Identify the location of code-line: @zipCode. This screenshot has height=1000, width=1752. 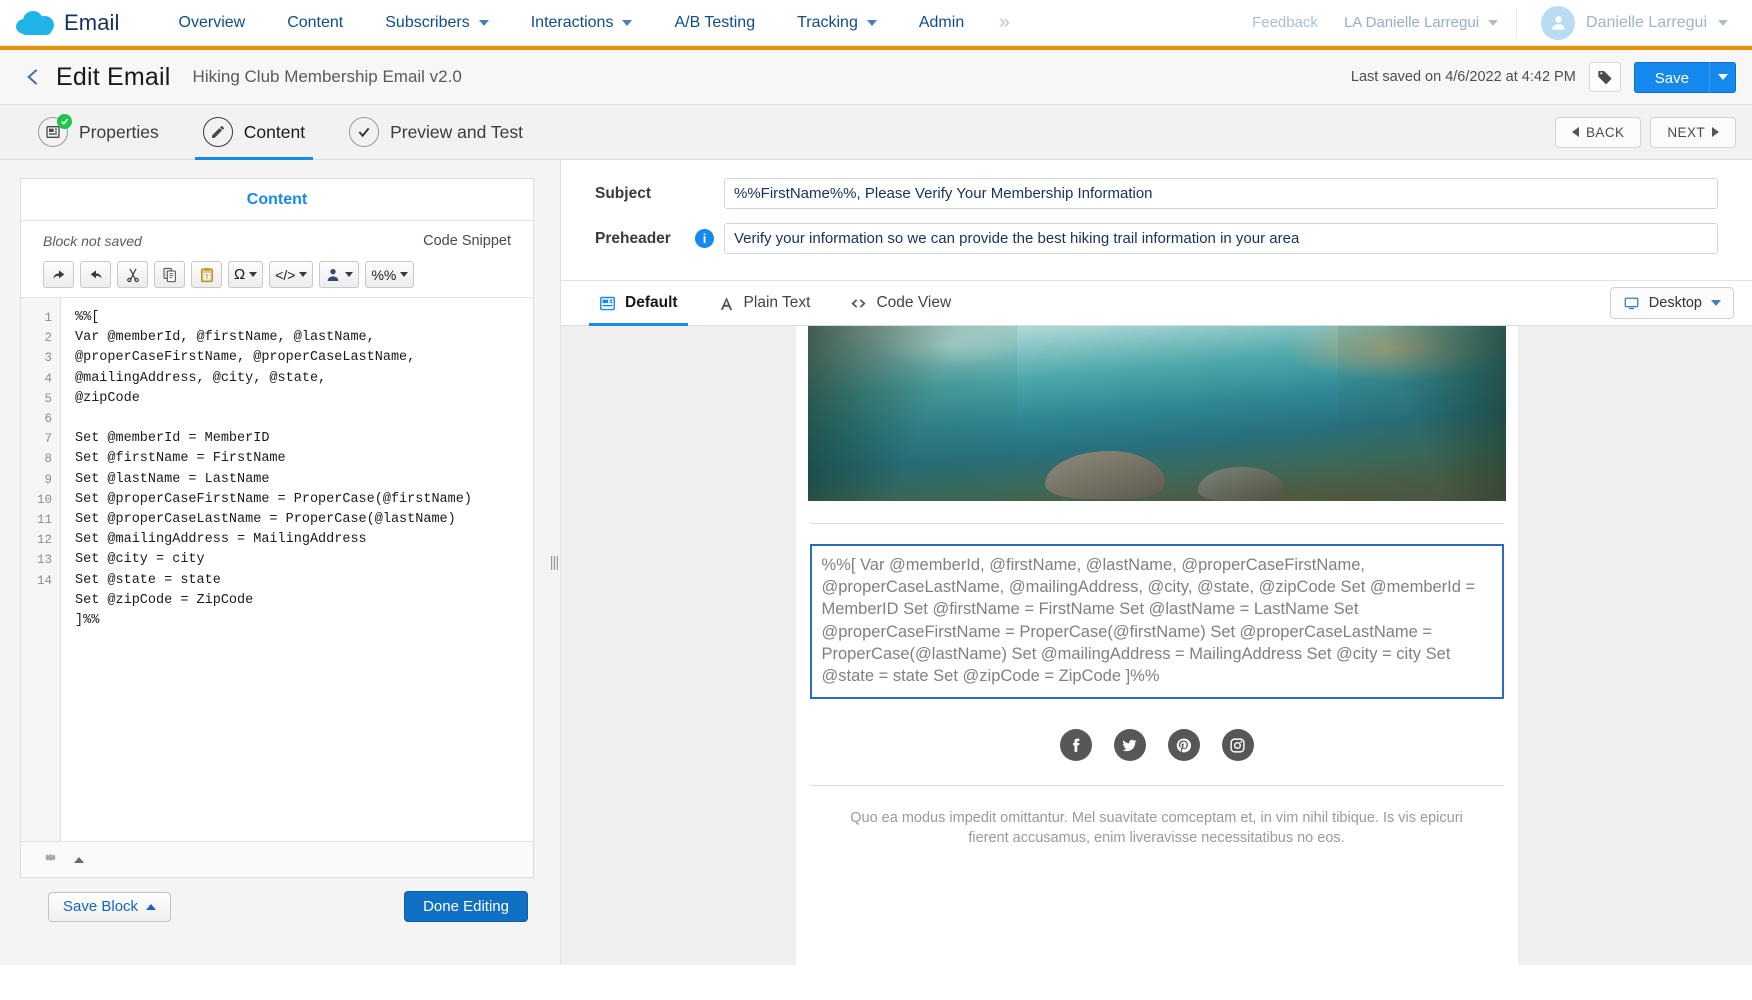
(107, 398).